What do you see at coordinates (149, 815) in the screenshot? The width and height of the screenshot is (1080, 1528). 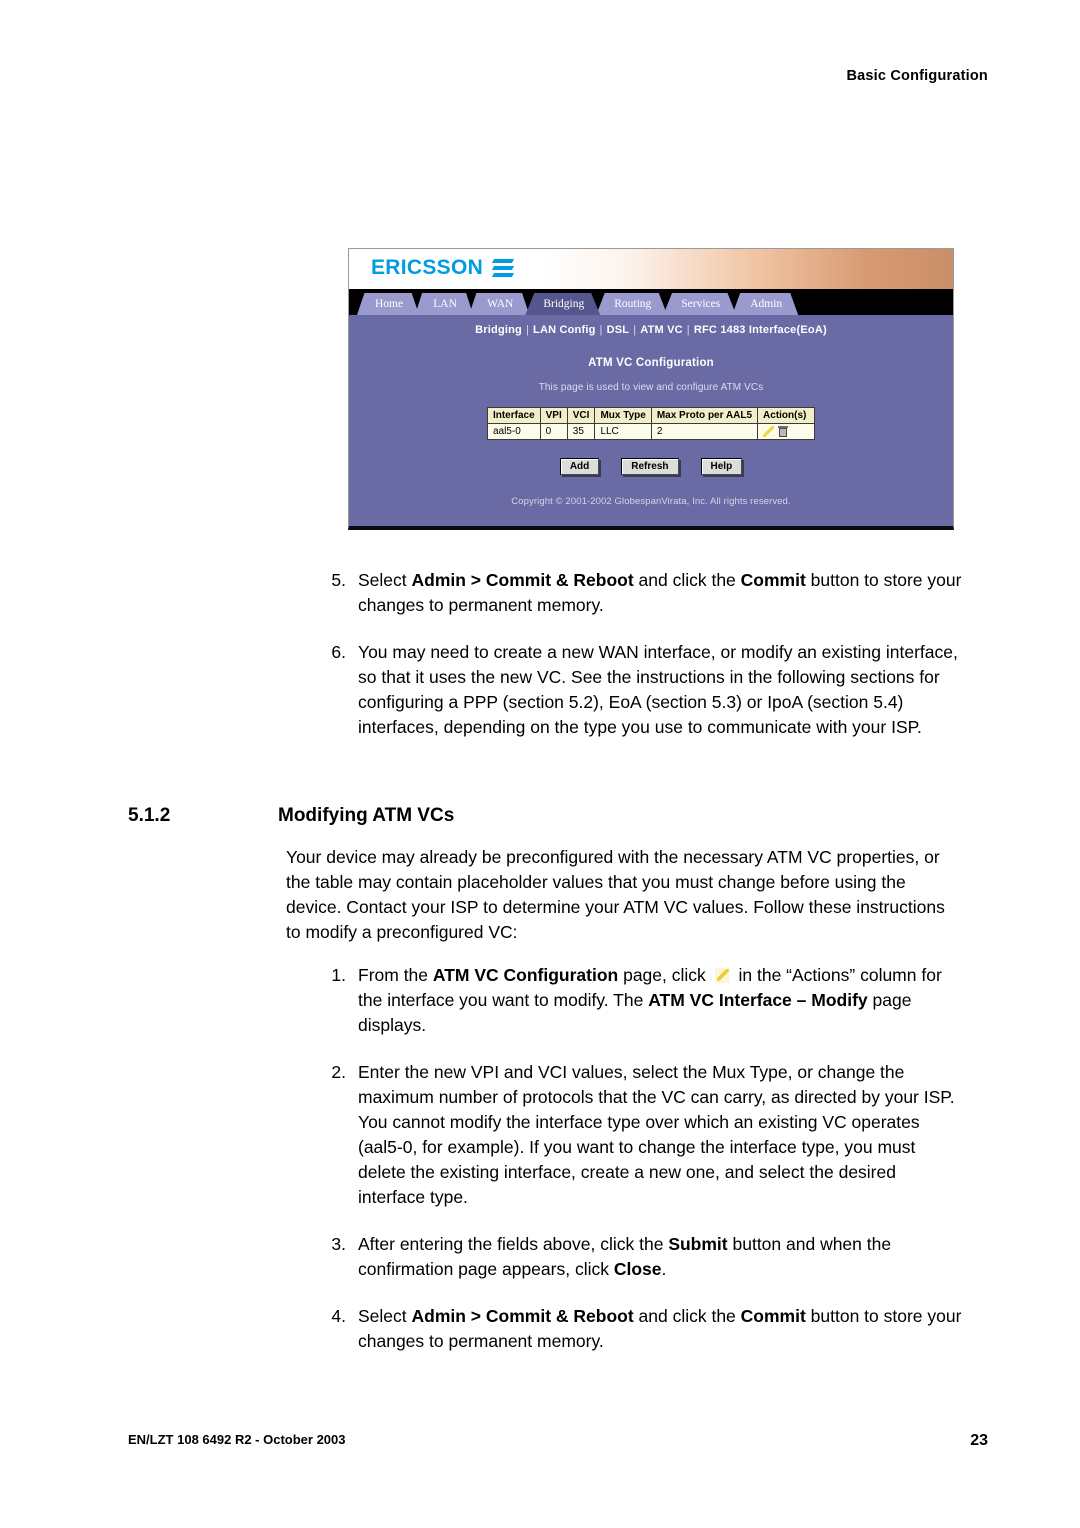 I see `section-number: 5.1.2` at bounding box center [149, 815].